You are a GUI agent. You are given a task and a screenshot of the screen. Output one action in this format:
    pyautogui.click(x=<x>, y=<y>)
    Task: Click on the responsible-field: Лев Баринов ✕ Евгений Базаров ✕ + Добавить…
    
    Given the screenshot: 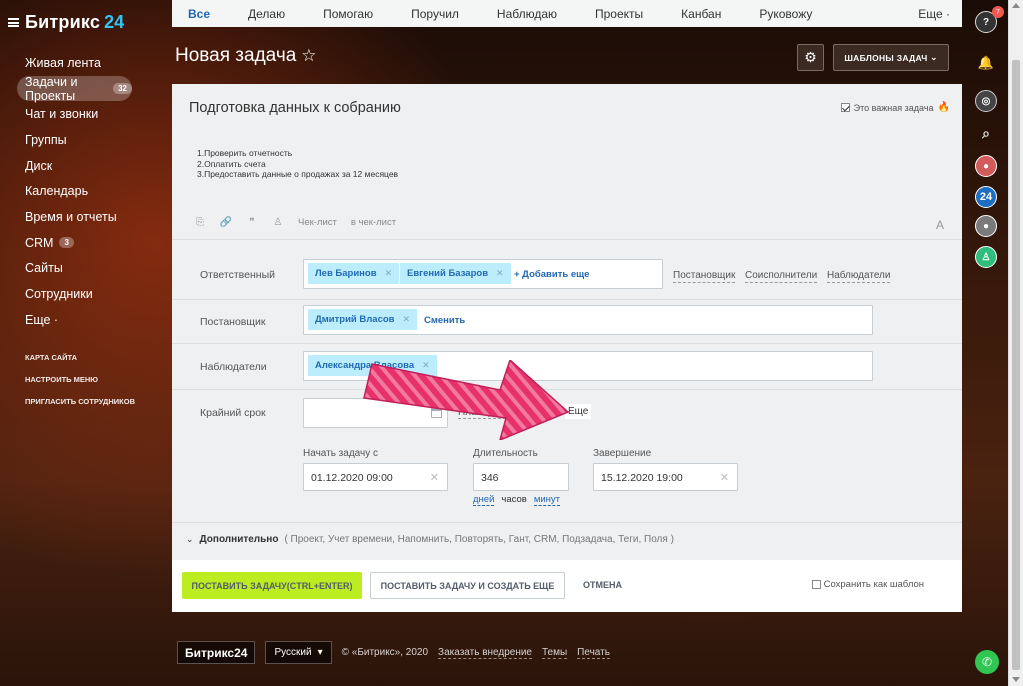 What is the action you would take?
    pyautogui.click(x=483, y=274)
    